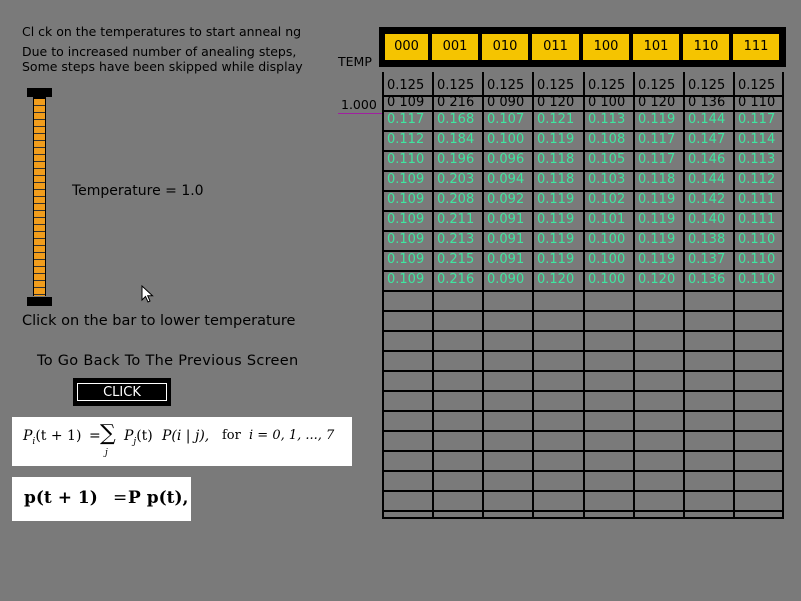 Image resolution: width=801 pixels, height=601 pixels. What do you see at coordinates (556, 119) in the screenshot?
I see `annealing-probability-cell: 0.121` at bounding box center [556, 119].